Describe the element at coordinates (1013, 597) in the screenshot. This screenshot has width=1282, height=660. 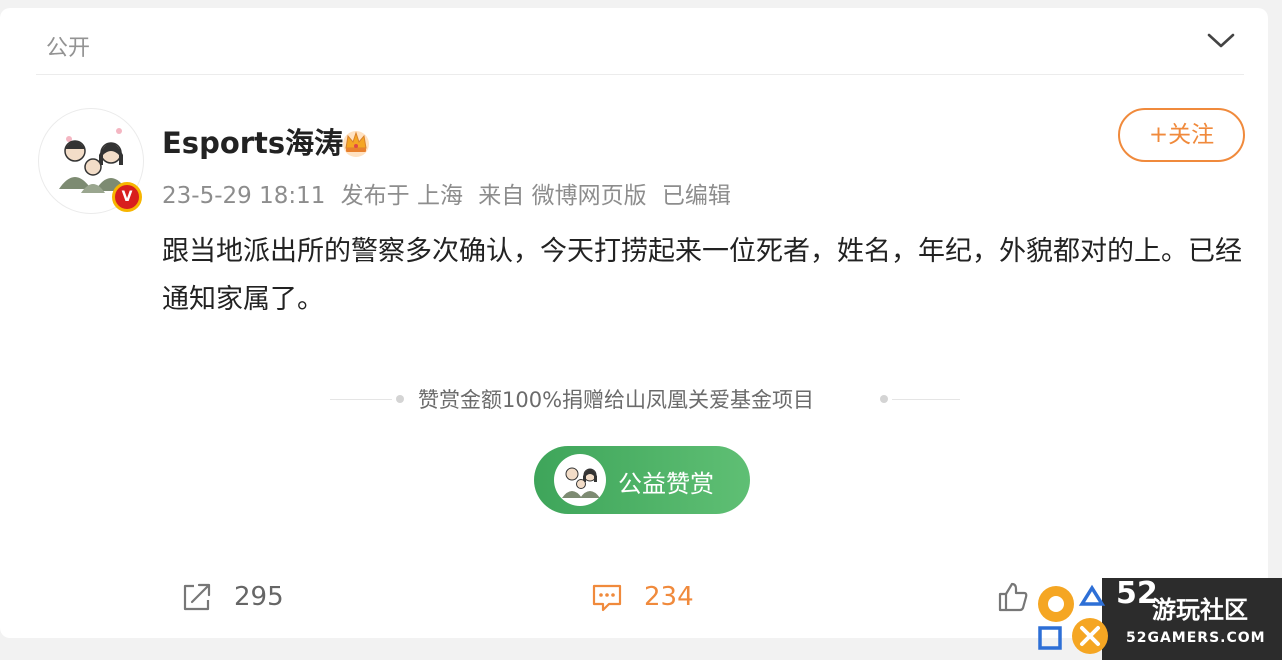
I see `thumbs-up-icon` at that location.